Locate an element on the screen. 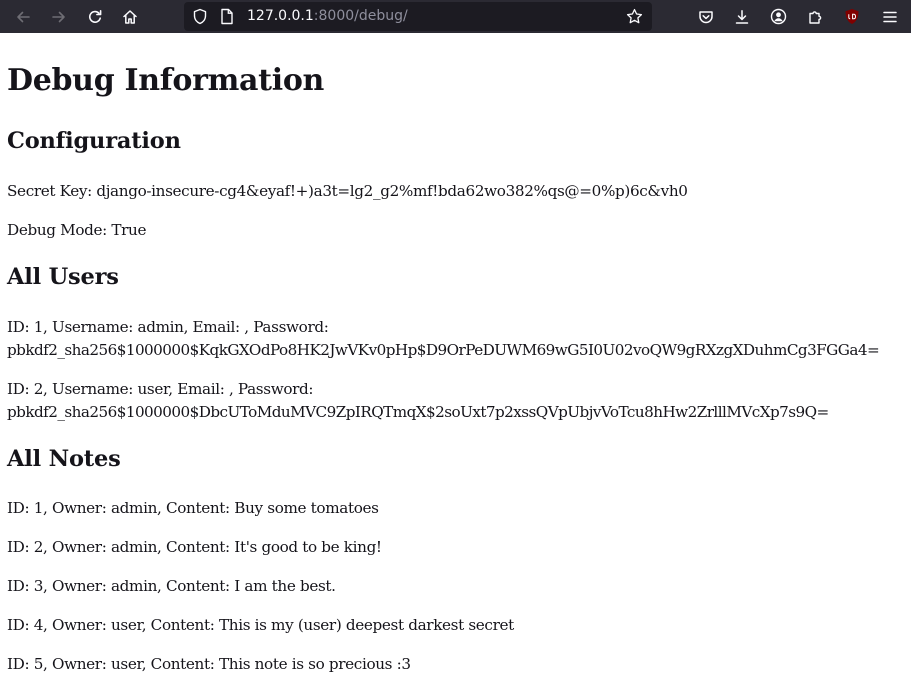 The width and height of the screenshot is (911, 682). pocket-icon is located at coordinates (706, 16).